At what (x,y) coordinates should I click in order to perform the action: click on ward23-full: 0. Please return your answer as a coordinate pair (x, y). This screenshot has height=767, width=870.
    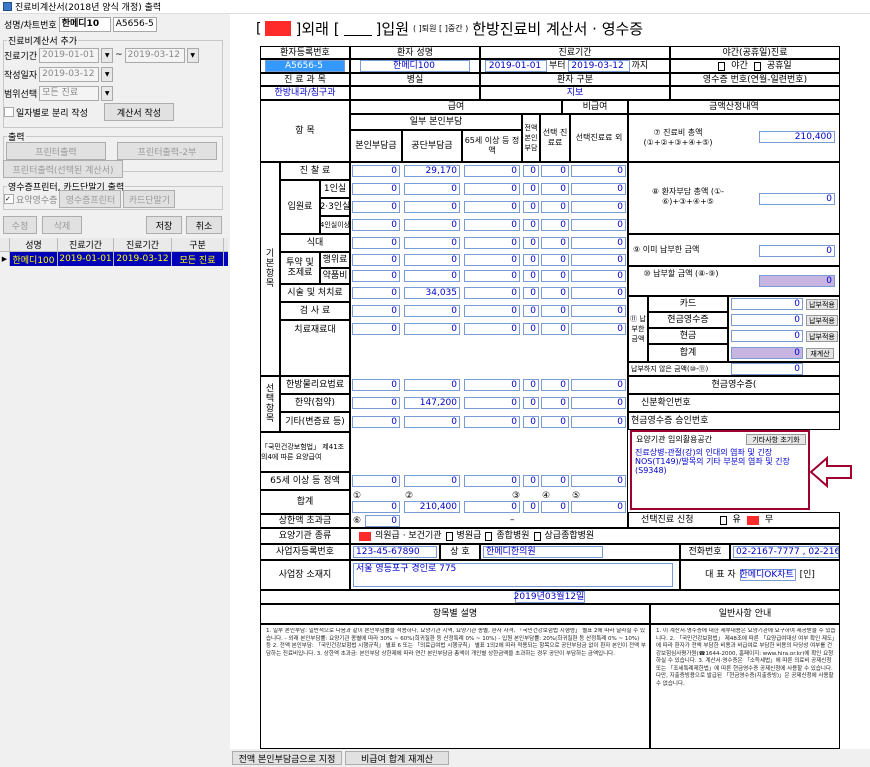
    Looking at the image, I should click on (531, 207).